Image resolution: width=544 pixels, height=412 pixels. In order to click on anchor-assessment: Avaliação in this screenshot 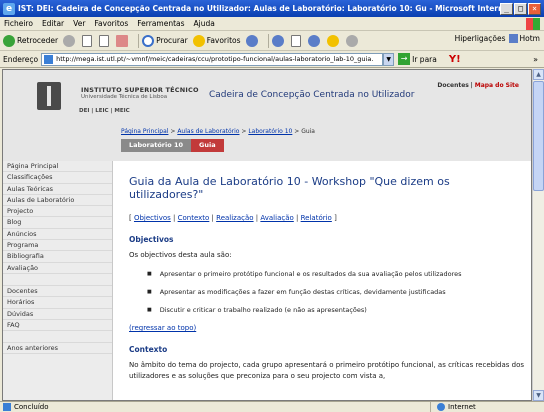, I will do `click(276, 218)`.